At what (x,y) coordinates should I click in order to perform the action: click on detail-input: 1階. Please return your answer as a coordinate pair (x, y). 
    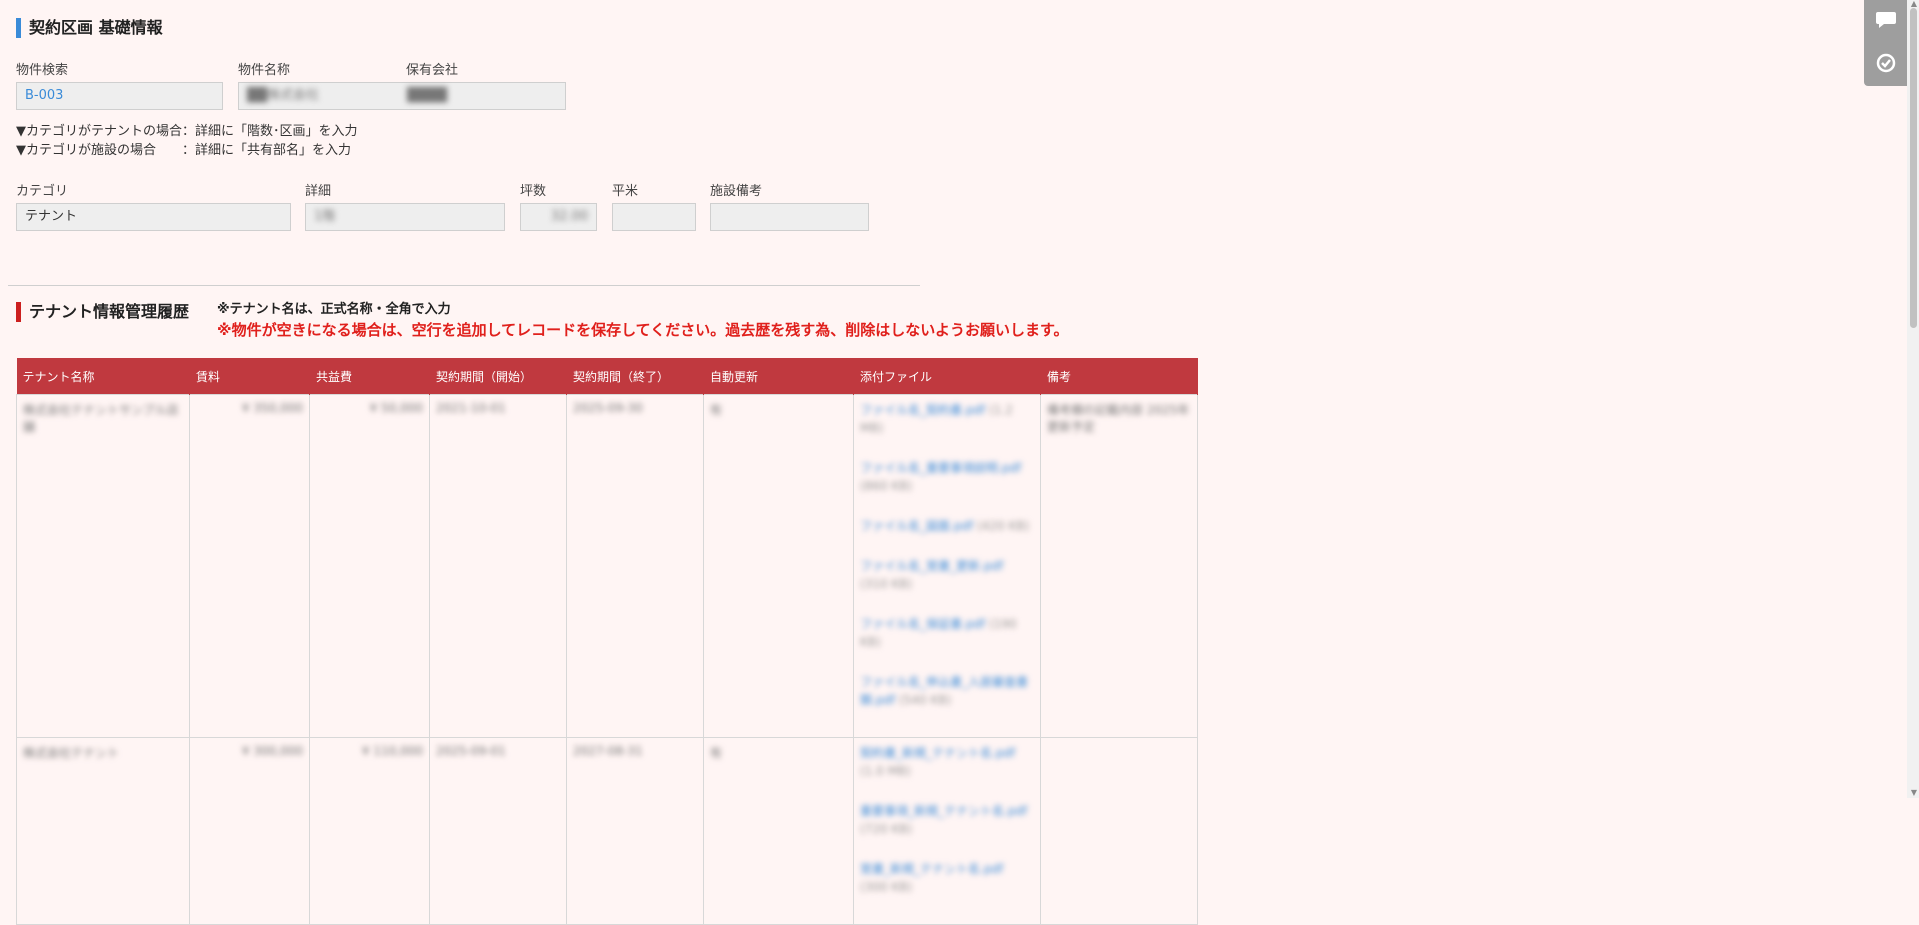
    Looking at the image, I should click on (405, 217).